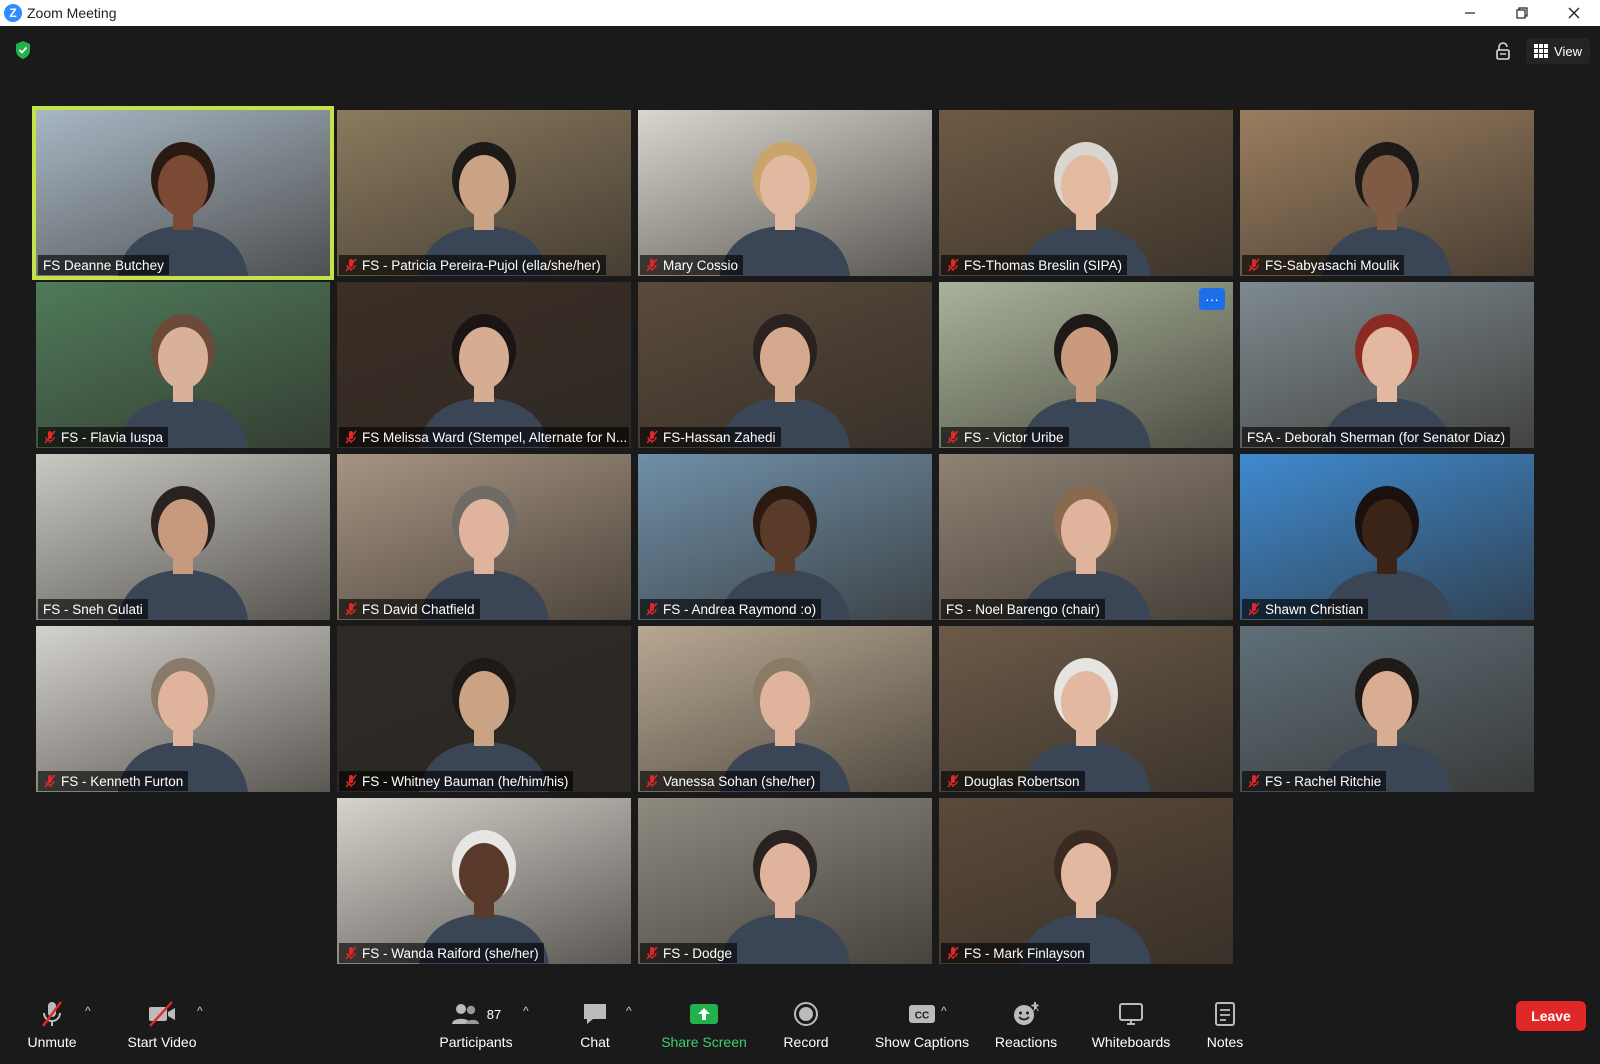 Image resolution: width=1600 pixels, height=1064 pixels. I want to click on video-tile: FS - Mark Finlayson, so click(1086, 881).